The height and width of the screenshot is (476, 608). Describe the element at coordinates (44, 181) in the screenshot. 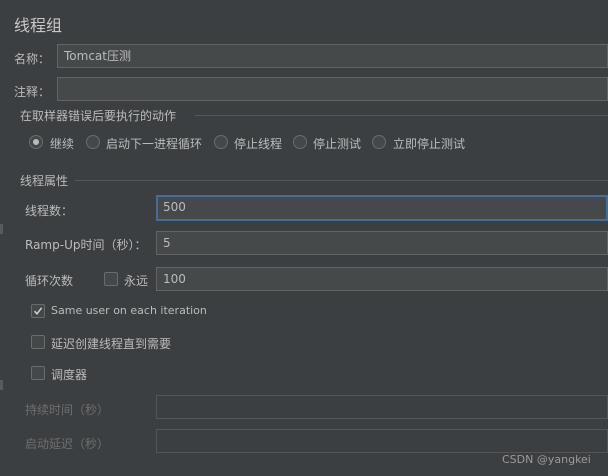

I see `thread-props-title: 线程属性` at that location.